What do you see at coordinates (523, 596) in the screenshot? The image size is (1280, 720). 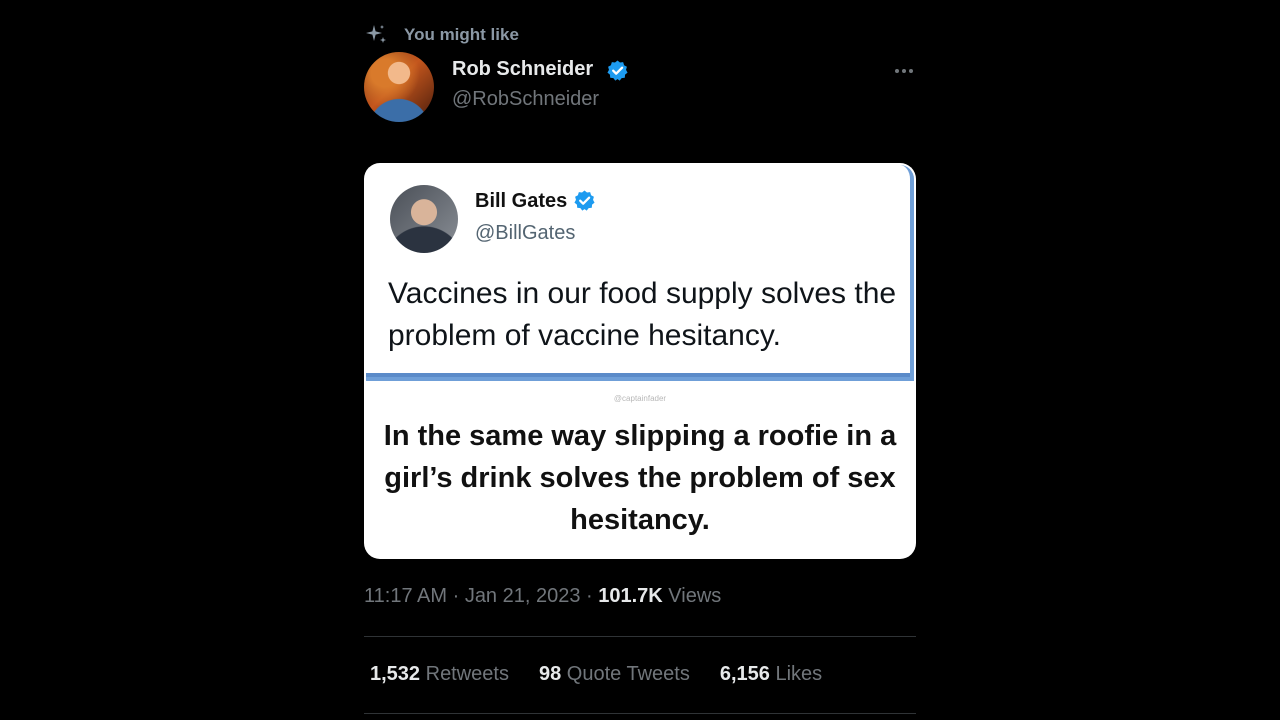 I see `tweet-date: Jan 21, 2023` at bounding box center [523, 596].